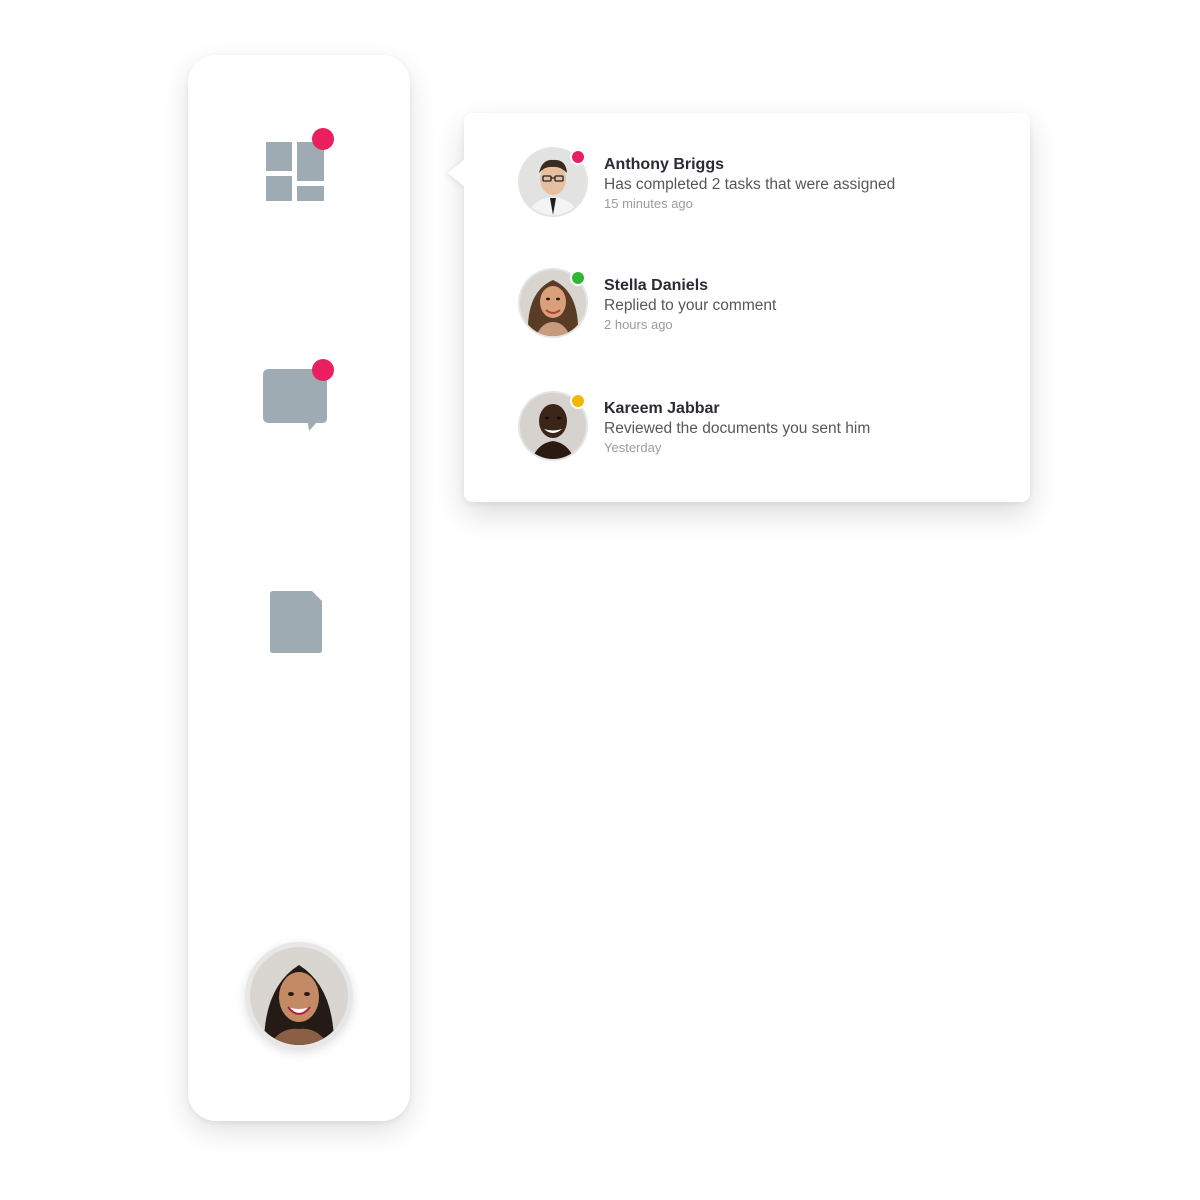 This screenshot has height=1200, width=1200. I want to click on user-avatar, so click(299, 996).